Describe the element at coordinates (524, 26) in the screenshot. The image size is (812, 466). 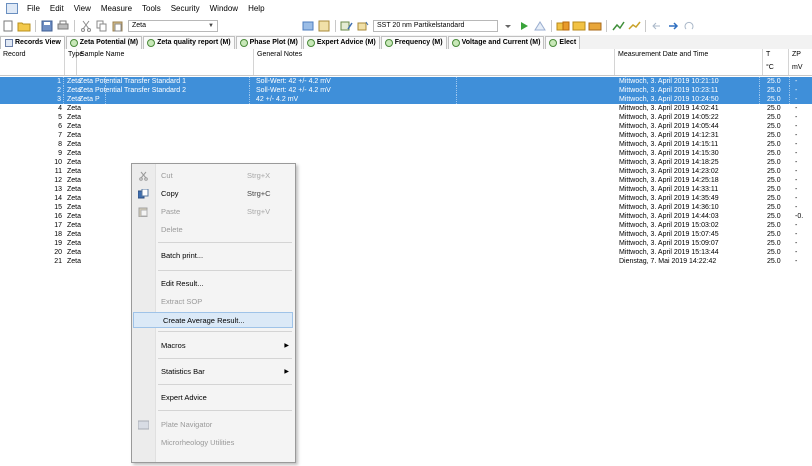
I see `start-icon` at that location.